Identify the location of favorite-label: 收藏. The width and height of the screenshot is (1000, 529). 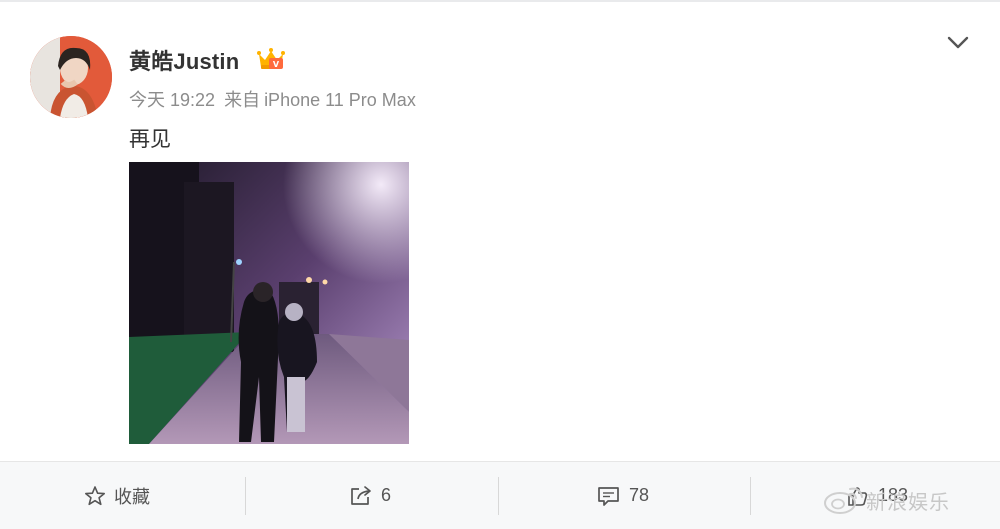
(132, 496).